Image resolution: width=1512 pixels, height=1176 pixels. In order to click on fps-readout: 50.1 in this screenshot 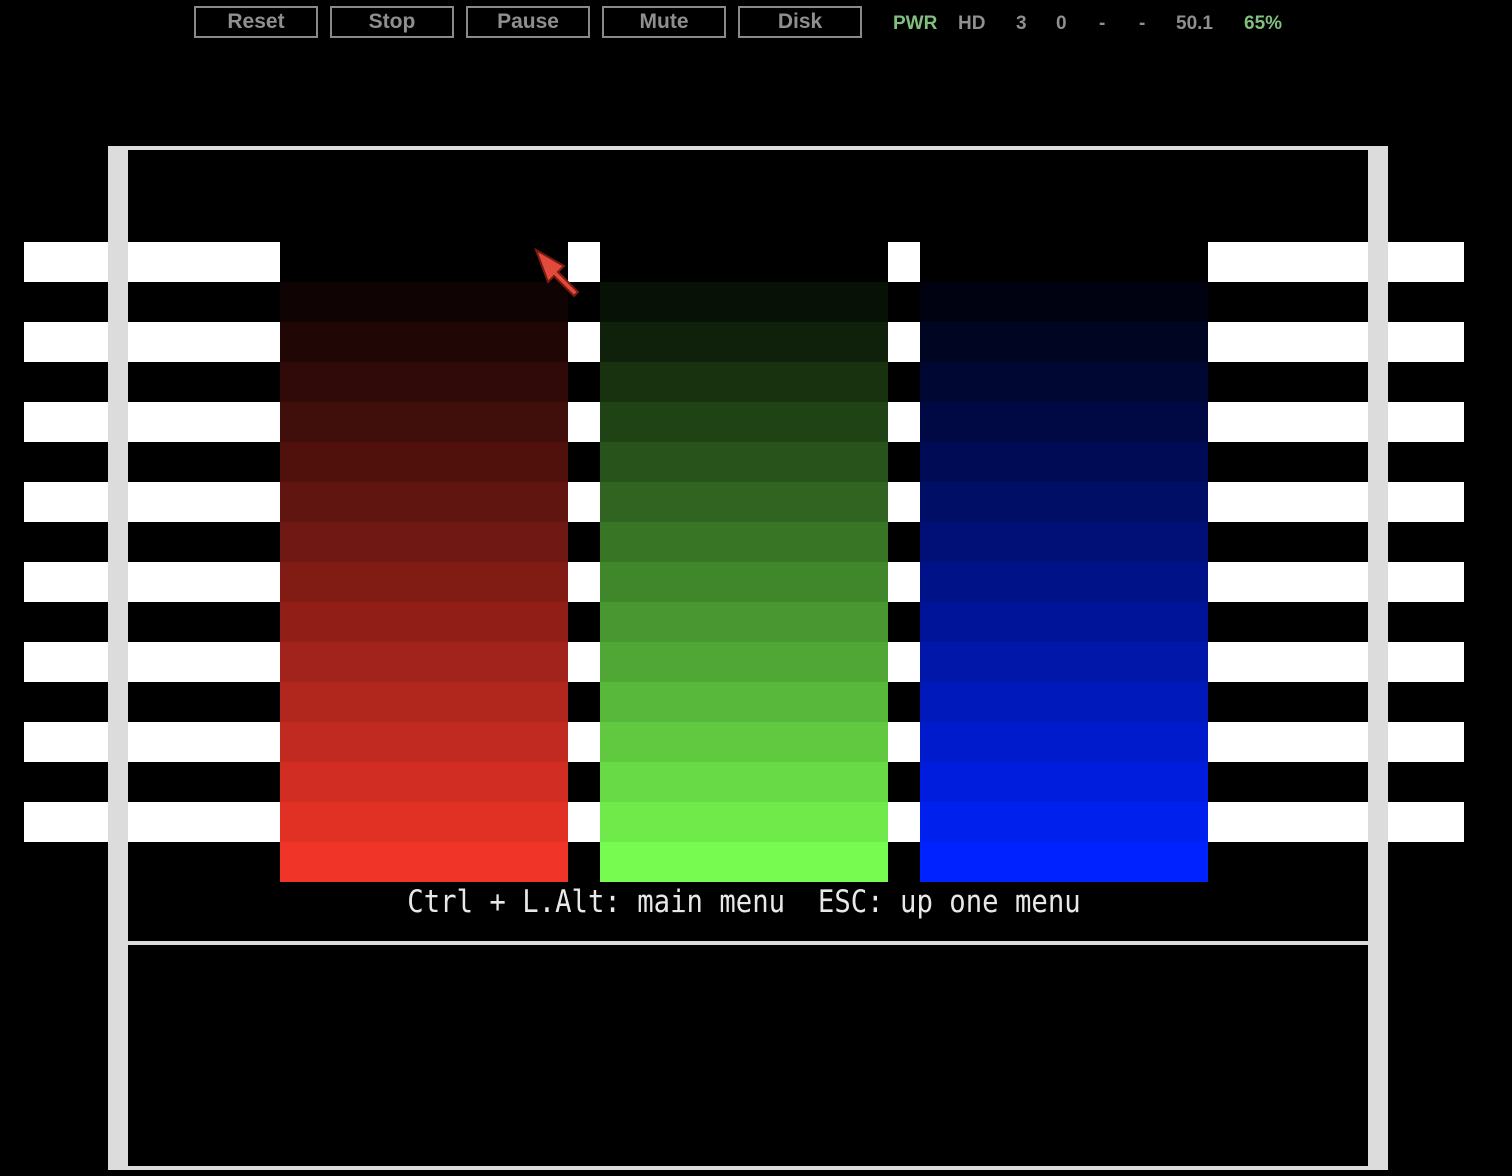, I will do `click(1194, 23)`.